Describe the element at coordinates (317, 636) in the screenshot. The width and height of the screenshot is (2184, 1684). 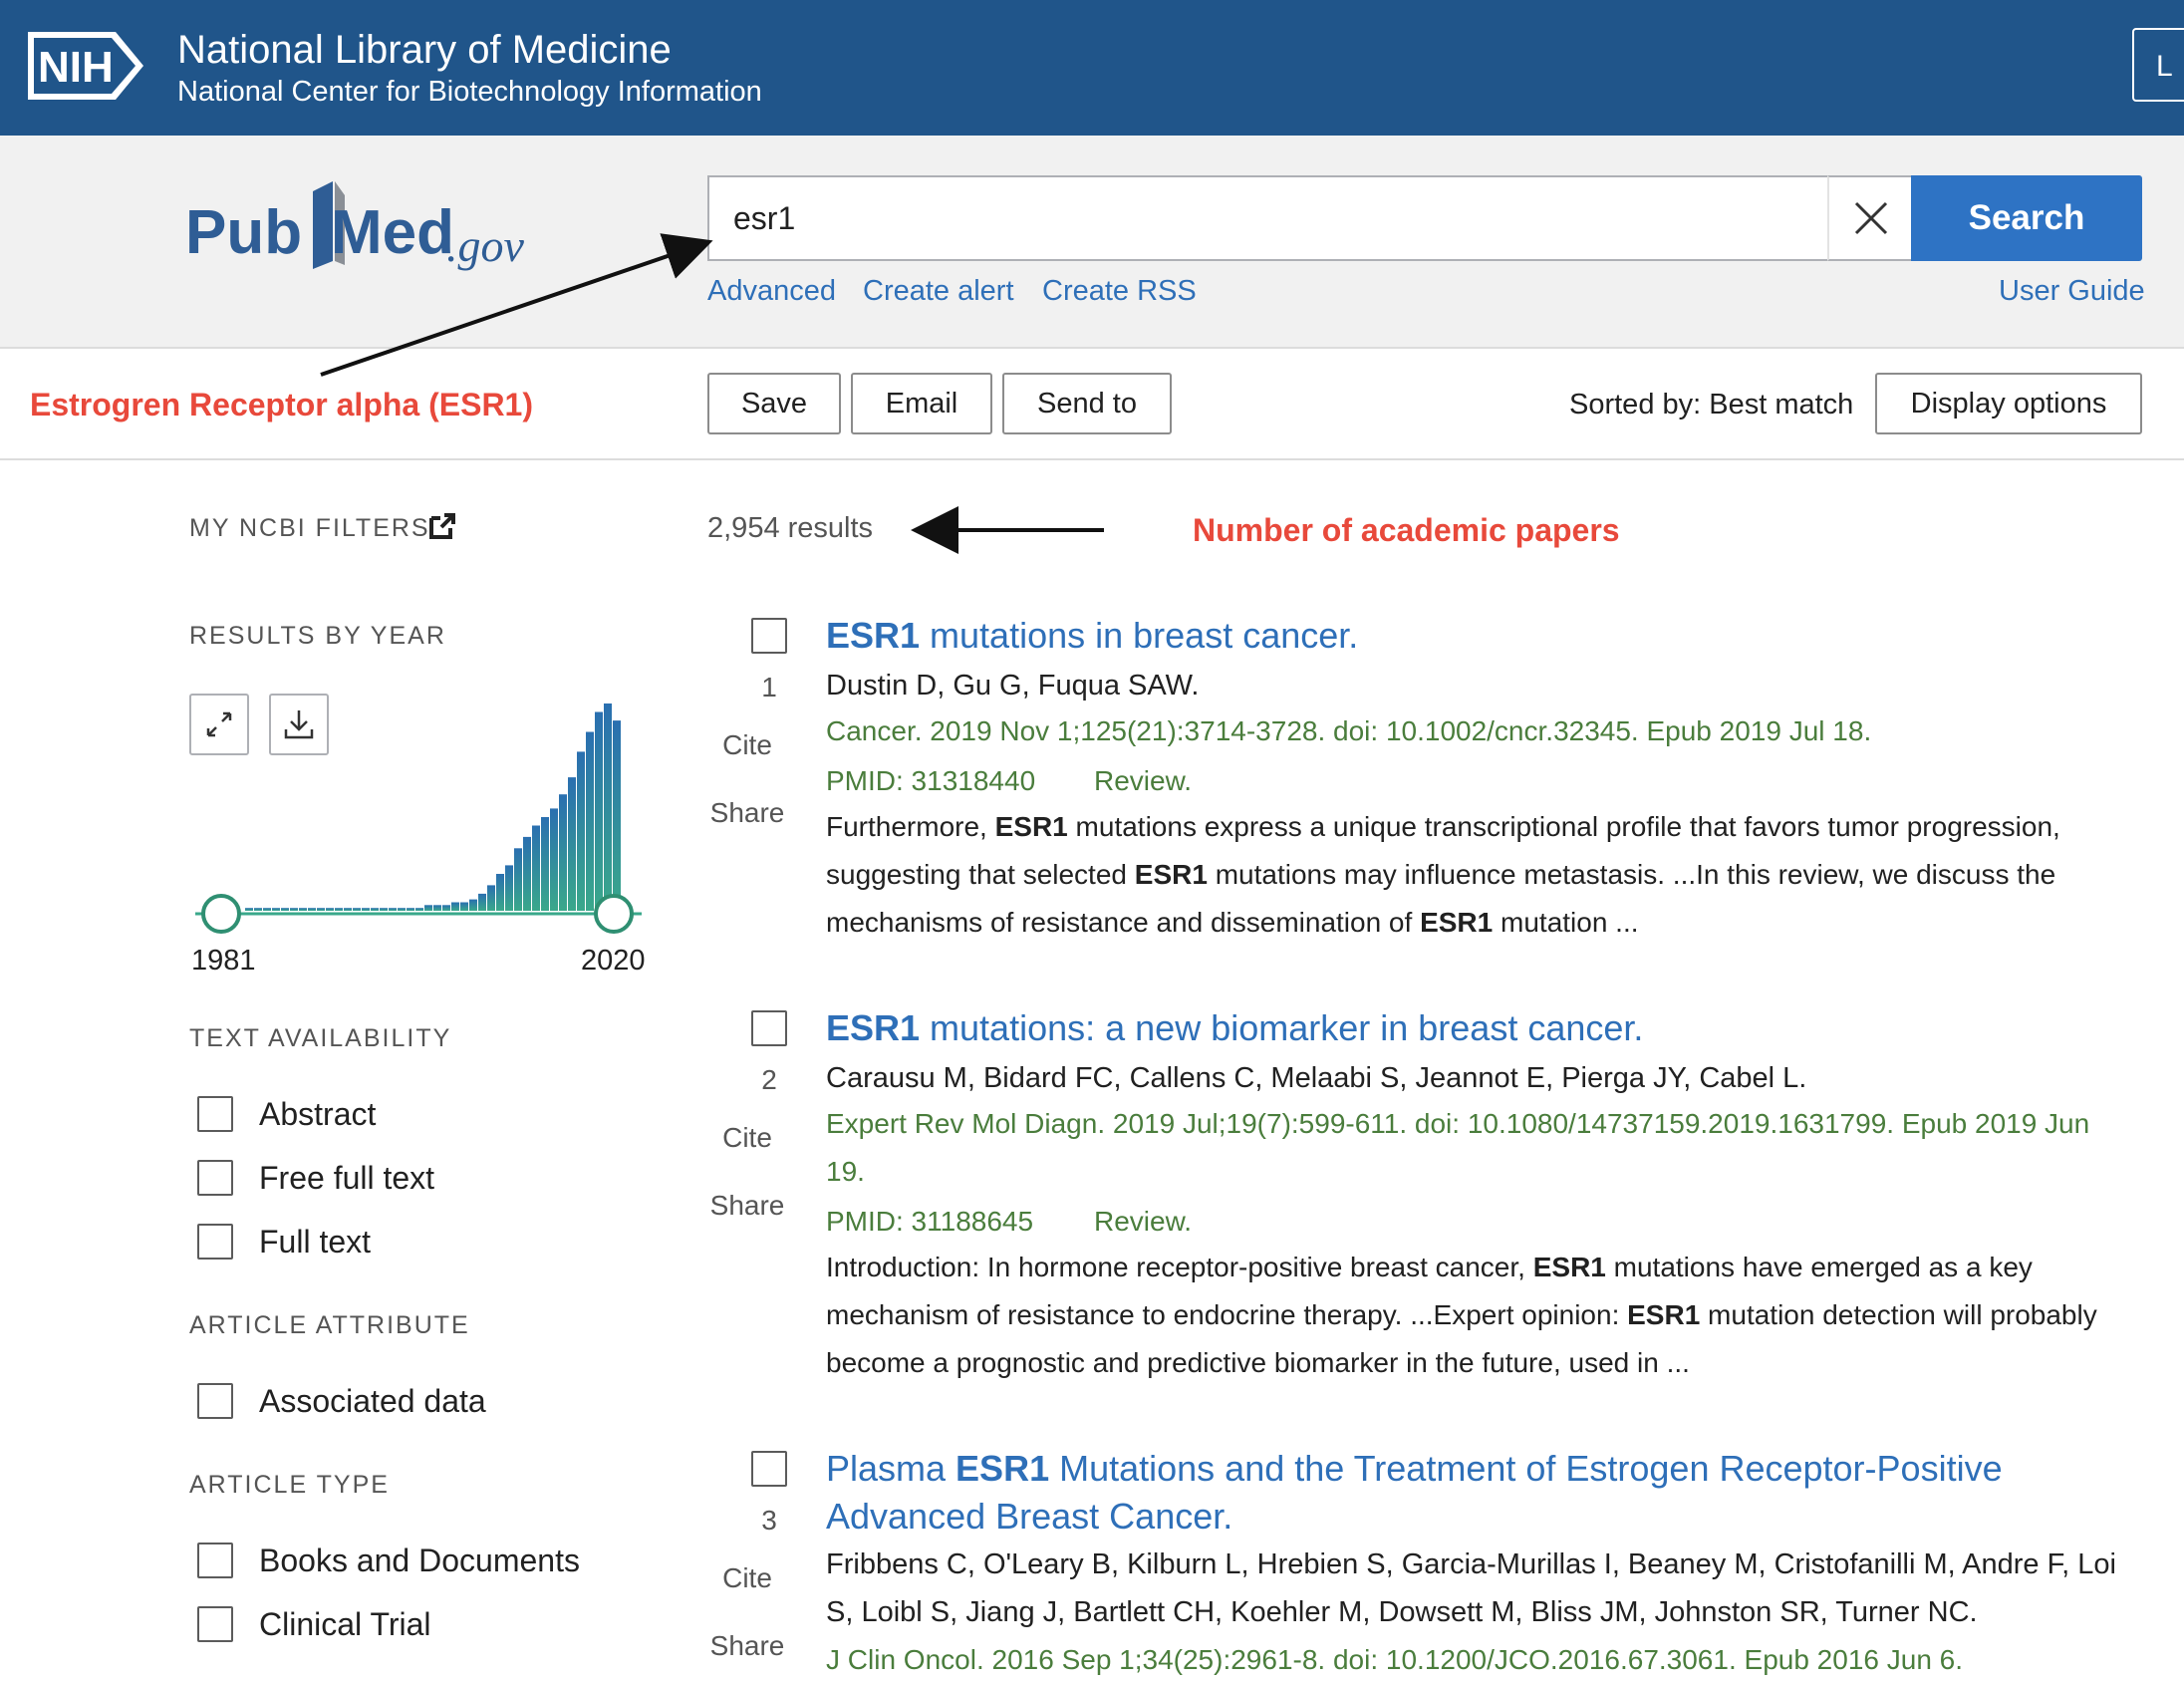
I see `results-by-year-heading: RESULTS BY YEAR` at that location.